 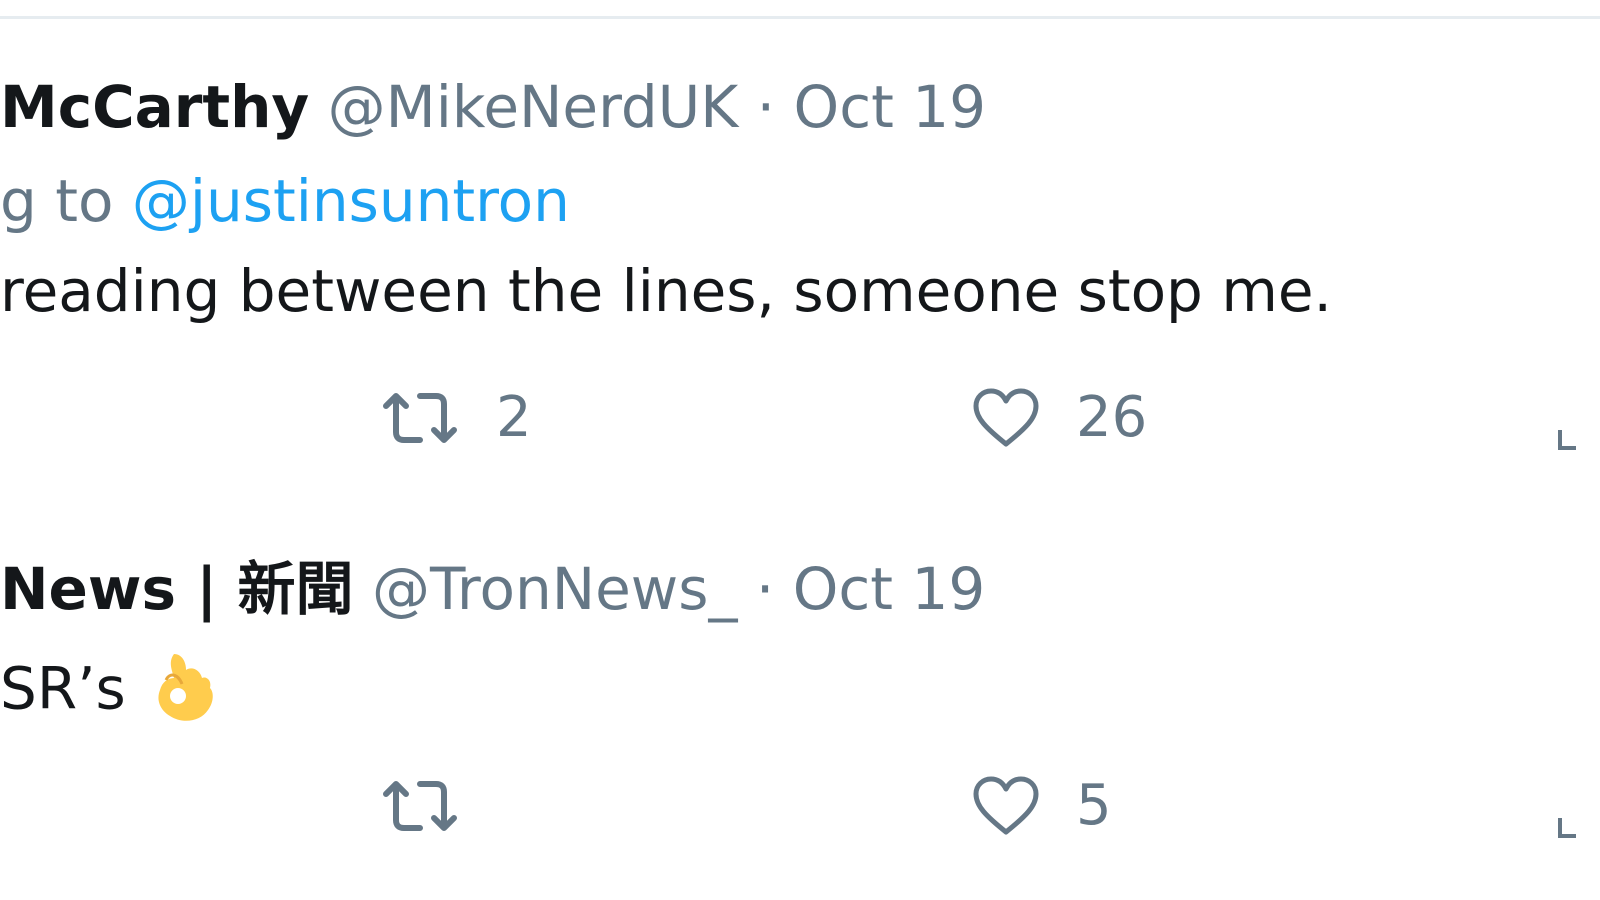 What do you see at coordinates (533, 107) in the screenshot?
I see `author-handle: @MikeNerdUK` at bounding box center [533, 107].